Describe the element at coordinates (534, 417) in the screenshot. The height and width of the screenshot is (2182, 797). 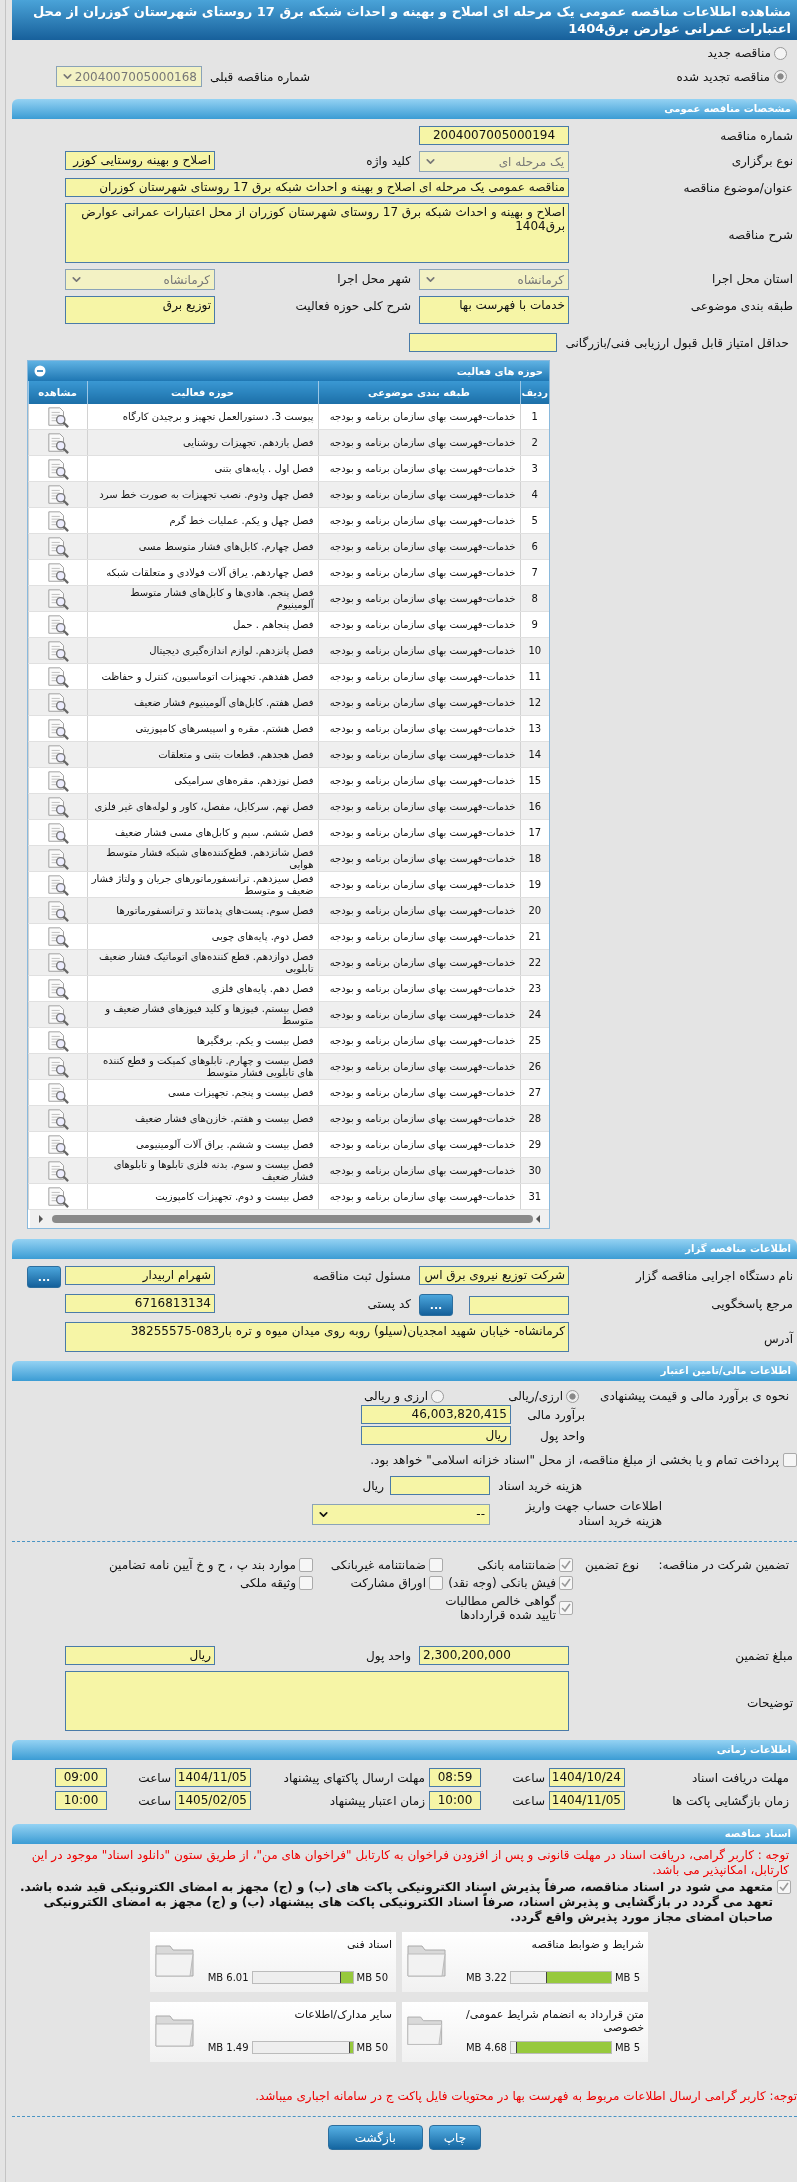
I see `table-cell: 1` at that location.